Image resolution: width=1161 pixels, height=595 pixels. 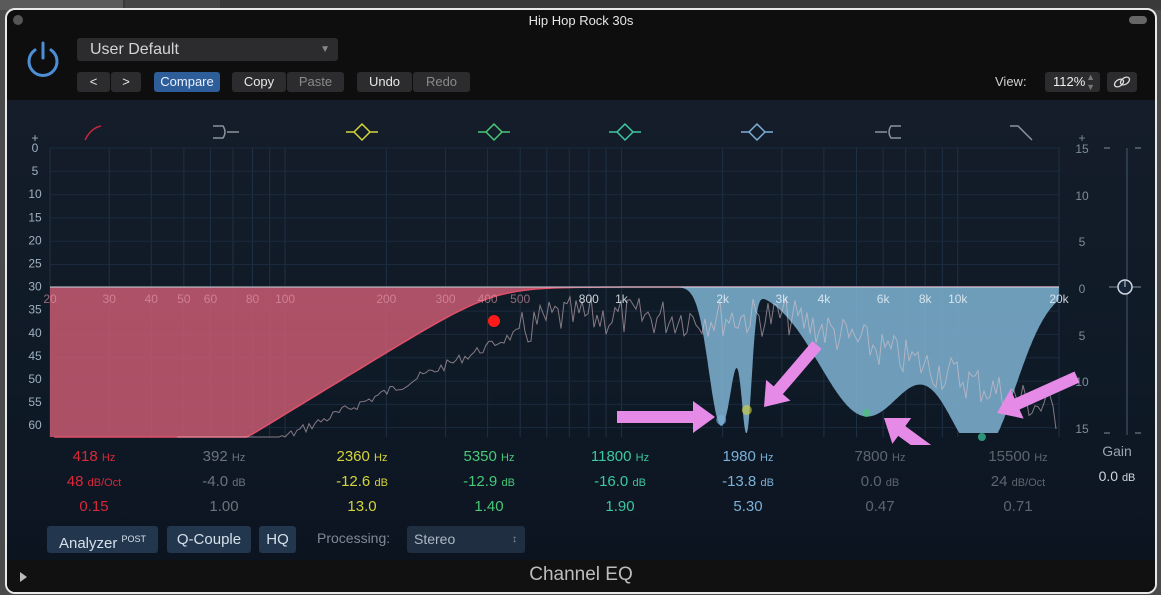 What do you see at coordinates (488, 299) in the screenshot?
I see `frequency-label: 400` at bounding box center [488, 299].